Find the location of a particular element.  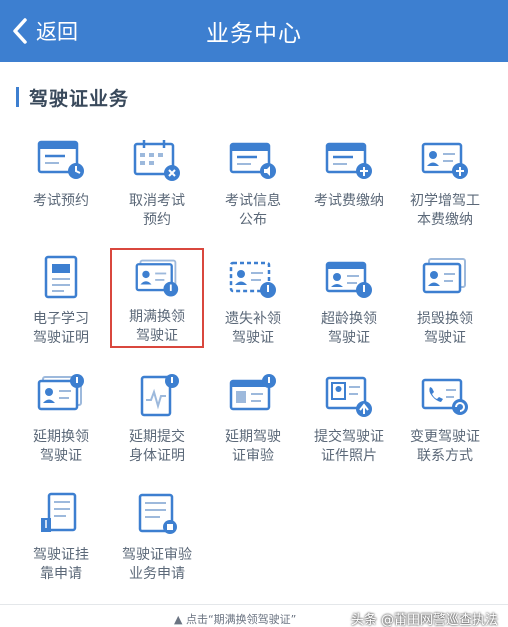

back-button: 返回 is located at coordinates (44, 31).